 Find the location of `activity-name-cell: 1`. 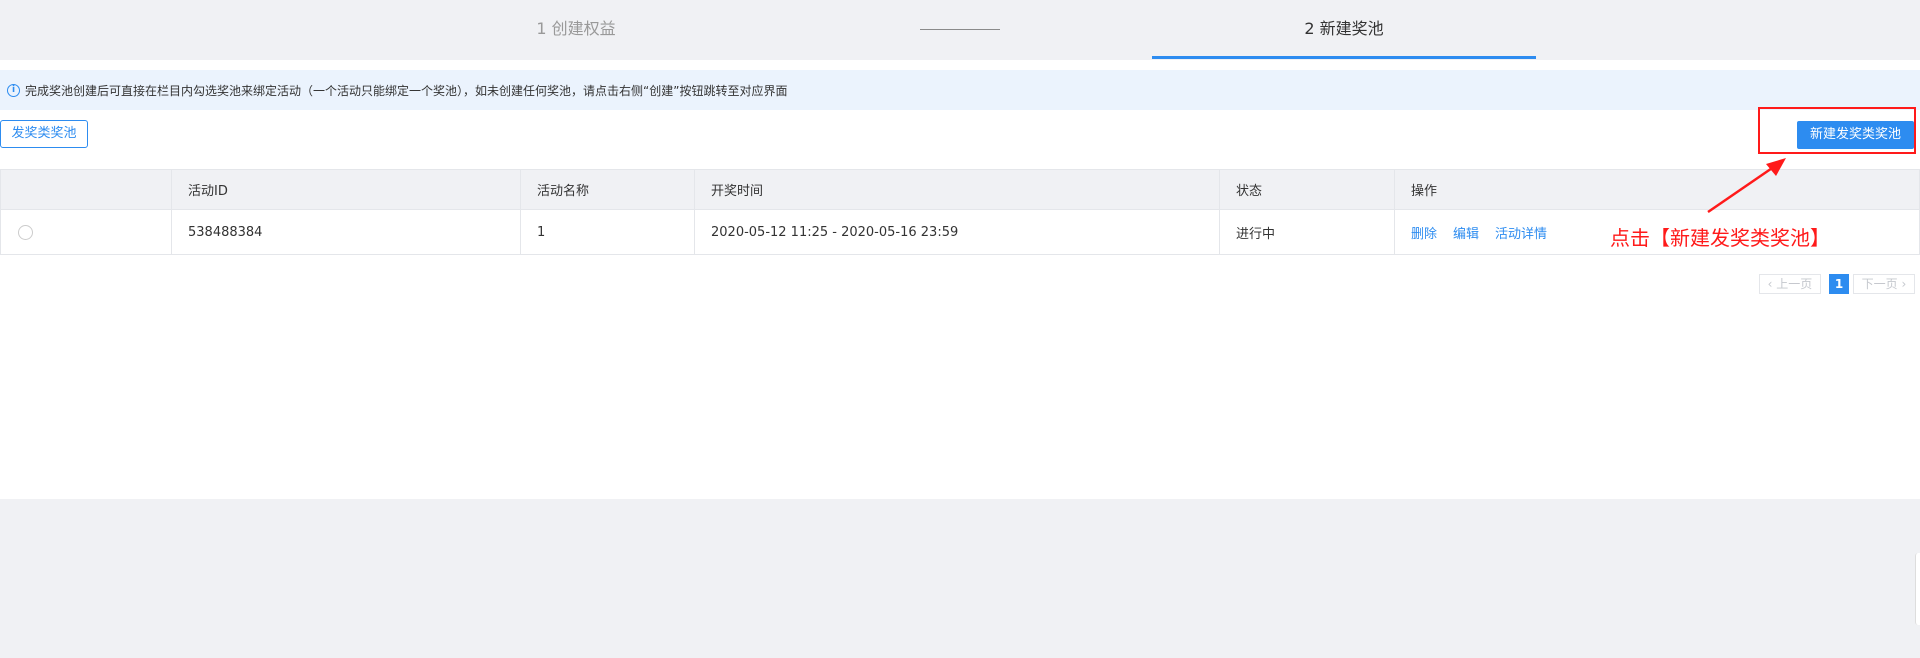

activity-name-cell: 1 is located at coordinates (607, 232).